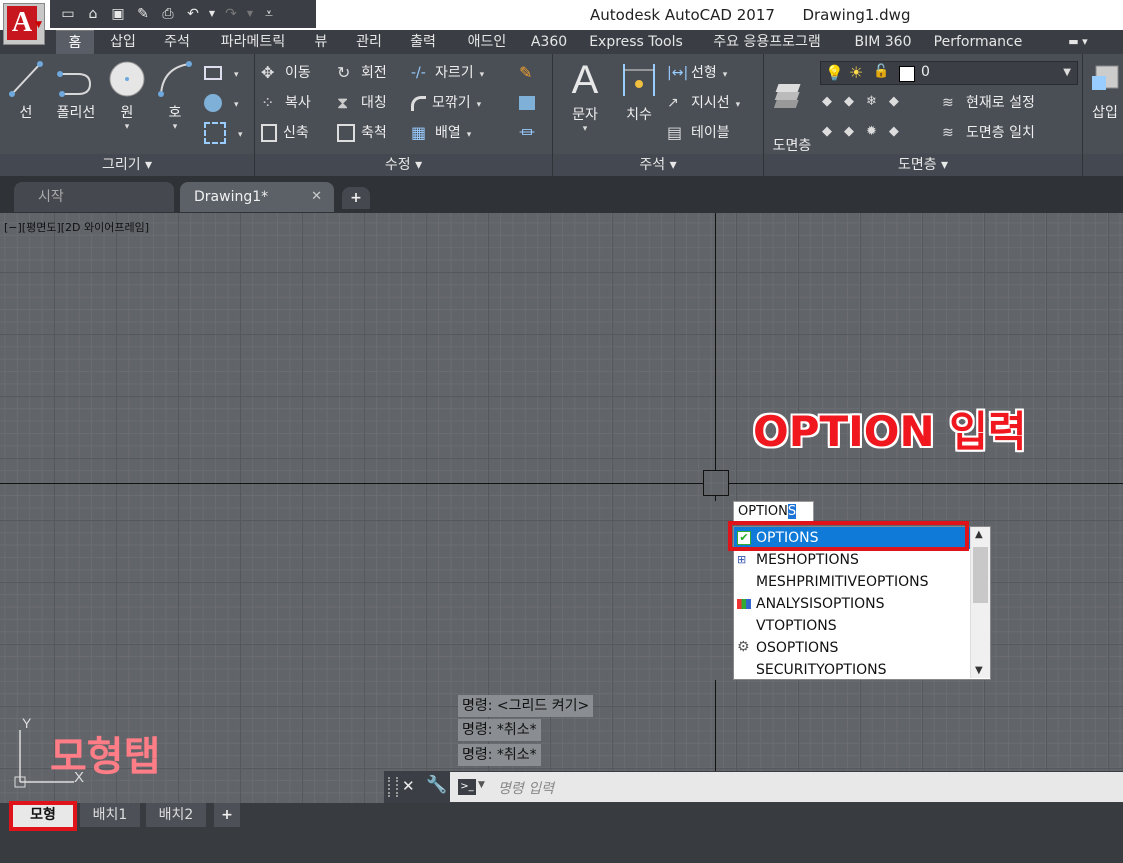 This screenshot has height=863, width=1123. I want to click on annotation-panel-label: 주석 ▾, so click(658, 165).